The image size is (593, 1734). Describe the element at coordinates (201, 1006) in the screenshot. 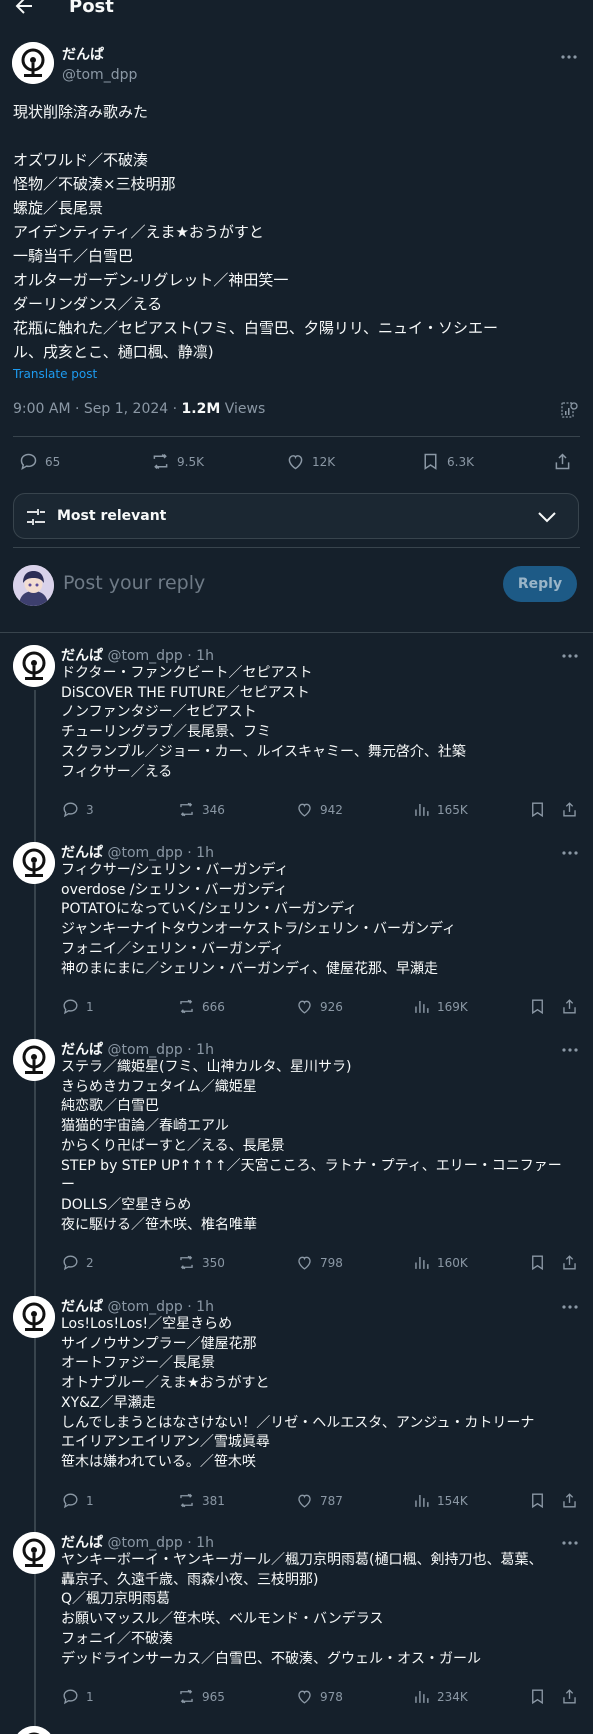

I see `repost-action: 666` at that location.